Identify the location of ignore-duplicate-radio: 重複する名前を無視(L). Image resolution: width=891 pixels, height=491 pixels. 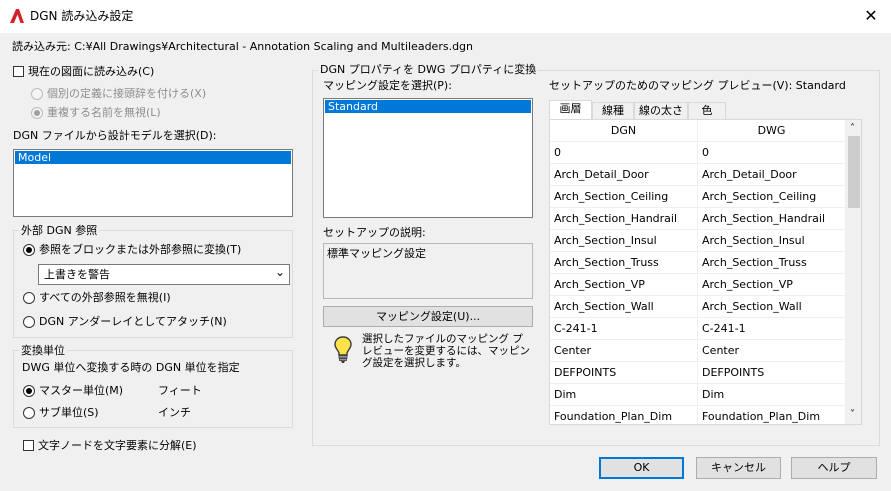
(126, 113).